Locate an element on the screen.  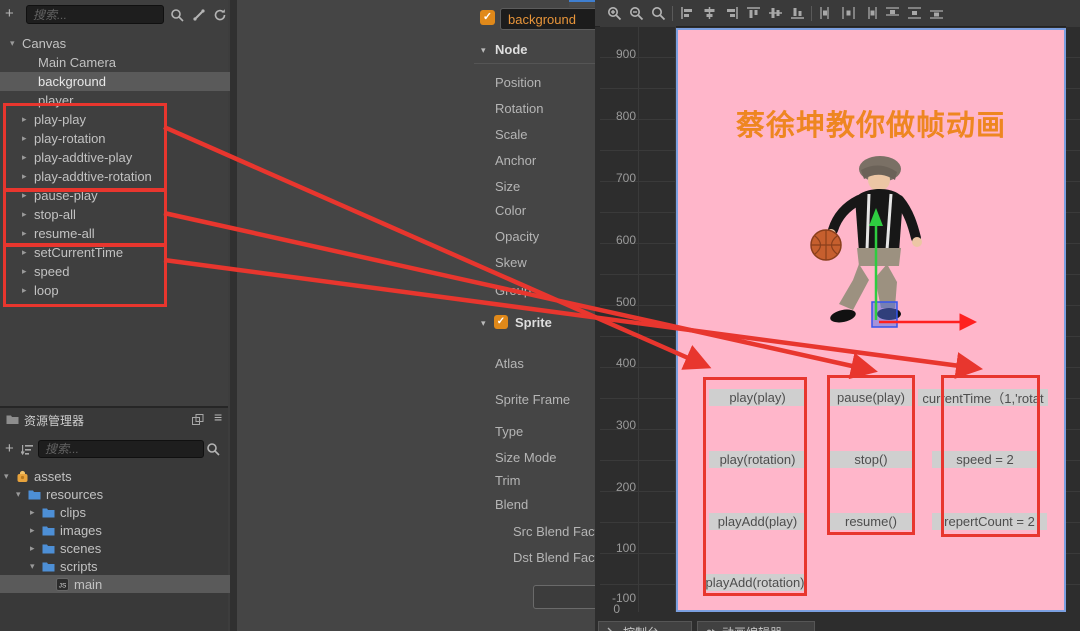
tree-item-label: Canvas is located at coordinates (44, 43).